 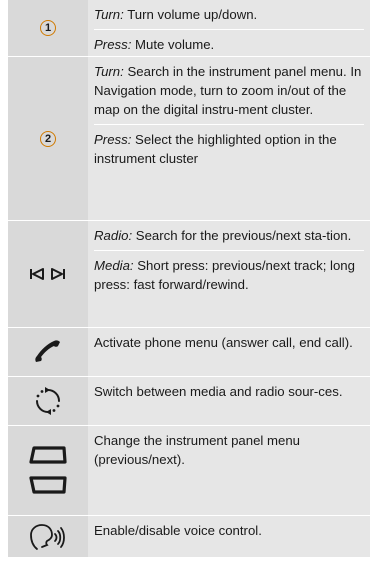 What do you see at coordinates (114, 265) in the screenshot?
I see `description-label: Media:` at bounding box center [114, 265].